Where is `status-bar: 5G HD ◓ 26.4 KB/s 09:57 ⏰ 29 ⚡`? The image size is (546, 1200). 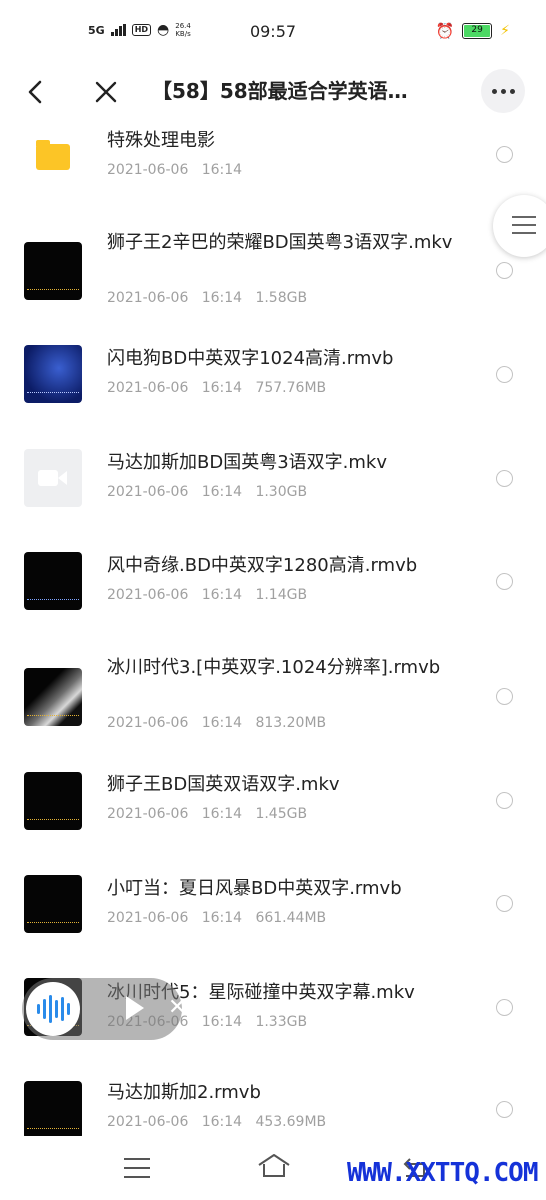 status-bar: 5G HD ◓ 26.4 KB/s 09:57 ⏰ 29 ⚡ is located at coordinates (273, 31).